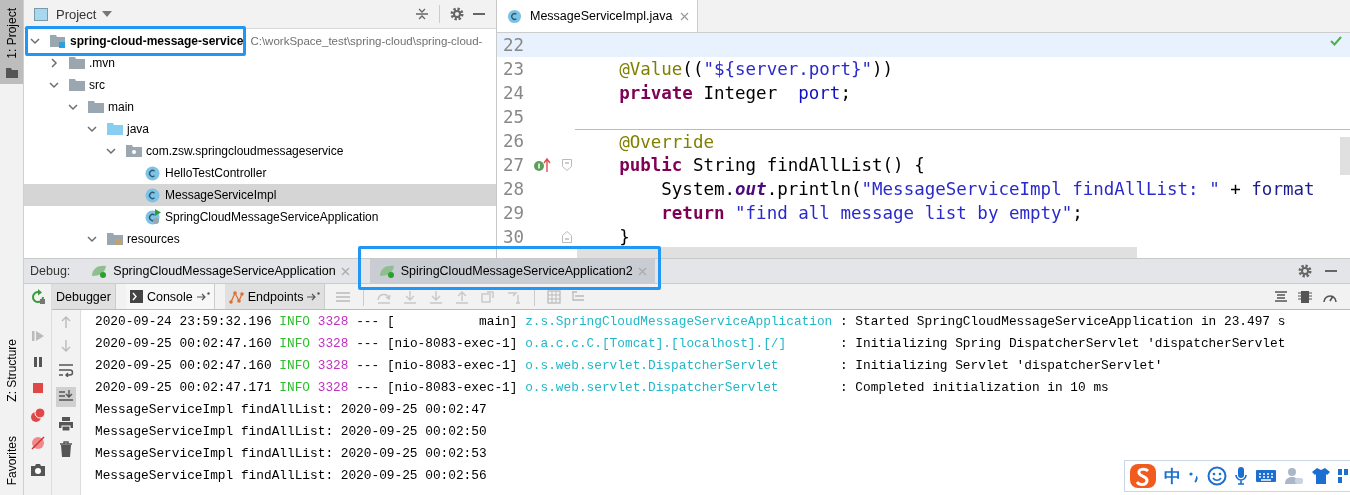 This screenshot has height=495, width=1350. I want to click on tree-item: com.zsw.springcloudmessageservice, so click(260, 151).